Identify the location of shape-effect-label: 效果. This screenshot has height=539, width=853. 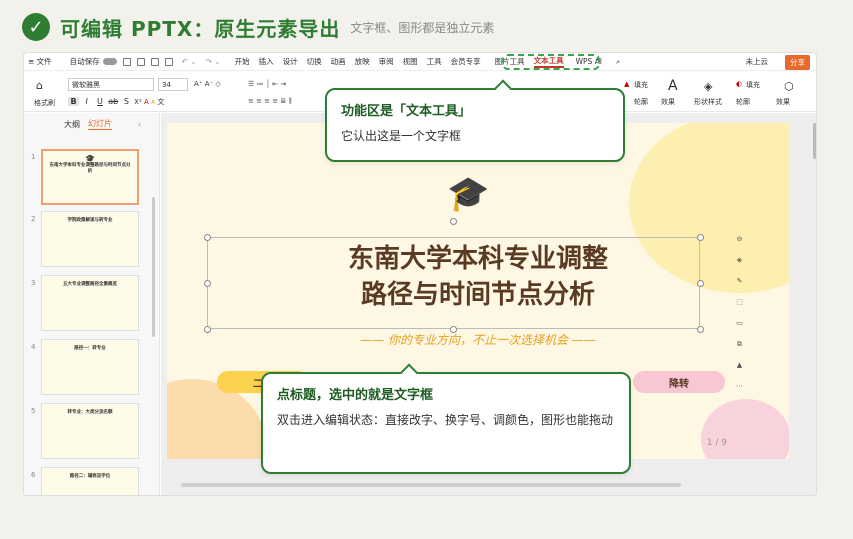
(783, 102).